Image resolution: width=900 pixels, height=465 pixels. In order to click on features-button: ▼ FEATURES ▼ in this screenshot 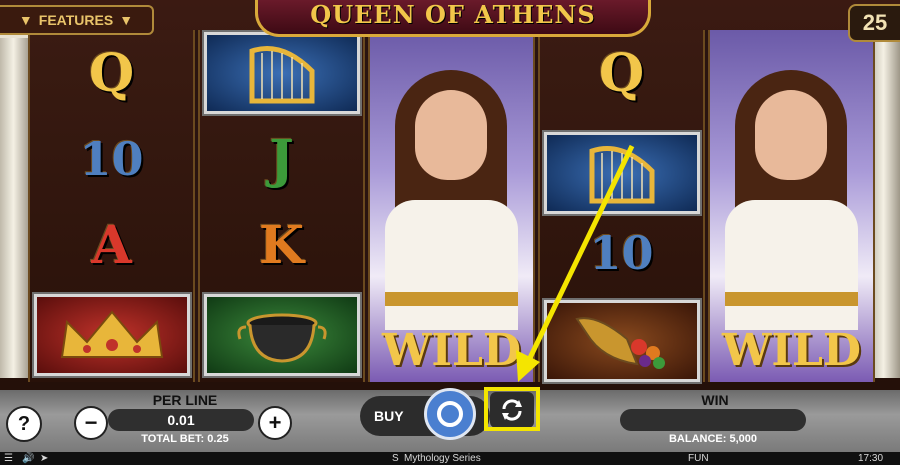, I will do `click(77, 20)`.